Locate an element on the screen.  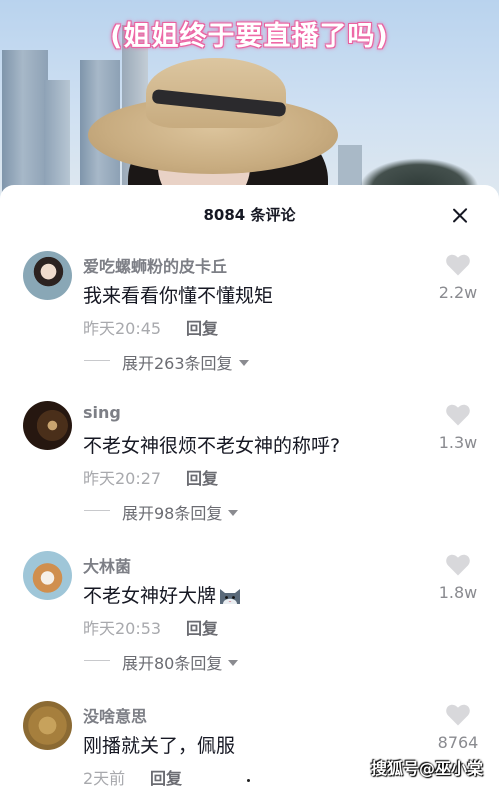
expand-replies-label: 展开263条回复 is located at coordinates (185, 362).